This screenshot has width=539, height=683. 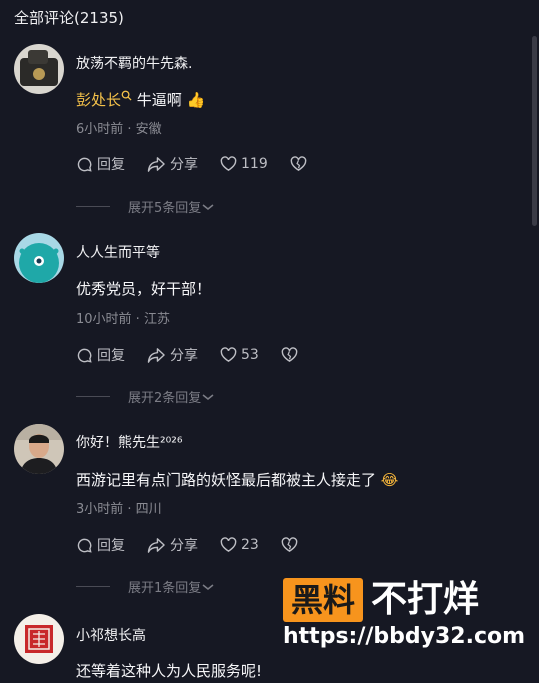 What do you see at coordinates (323, 600) in the screenshot?
I see `watermark-logo-box: 黑料` at bounding box center [323, 600].